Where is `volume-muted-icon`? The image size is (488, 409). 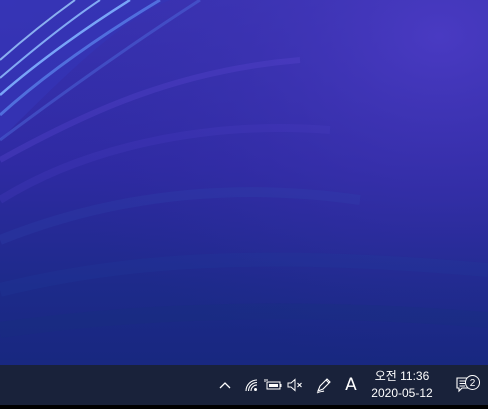
volume-muted-icon is located at coordinates (294, 385).